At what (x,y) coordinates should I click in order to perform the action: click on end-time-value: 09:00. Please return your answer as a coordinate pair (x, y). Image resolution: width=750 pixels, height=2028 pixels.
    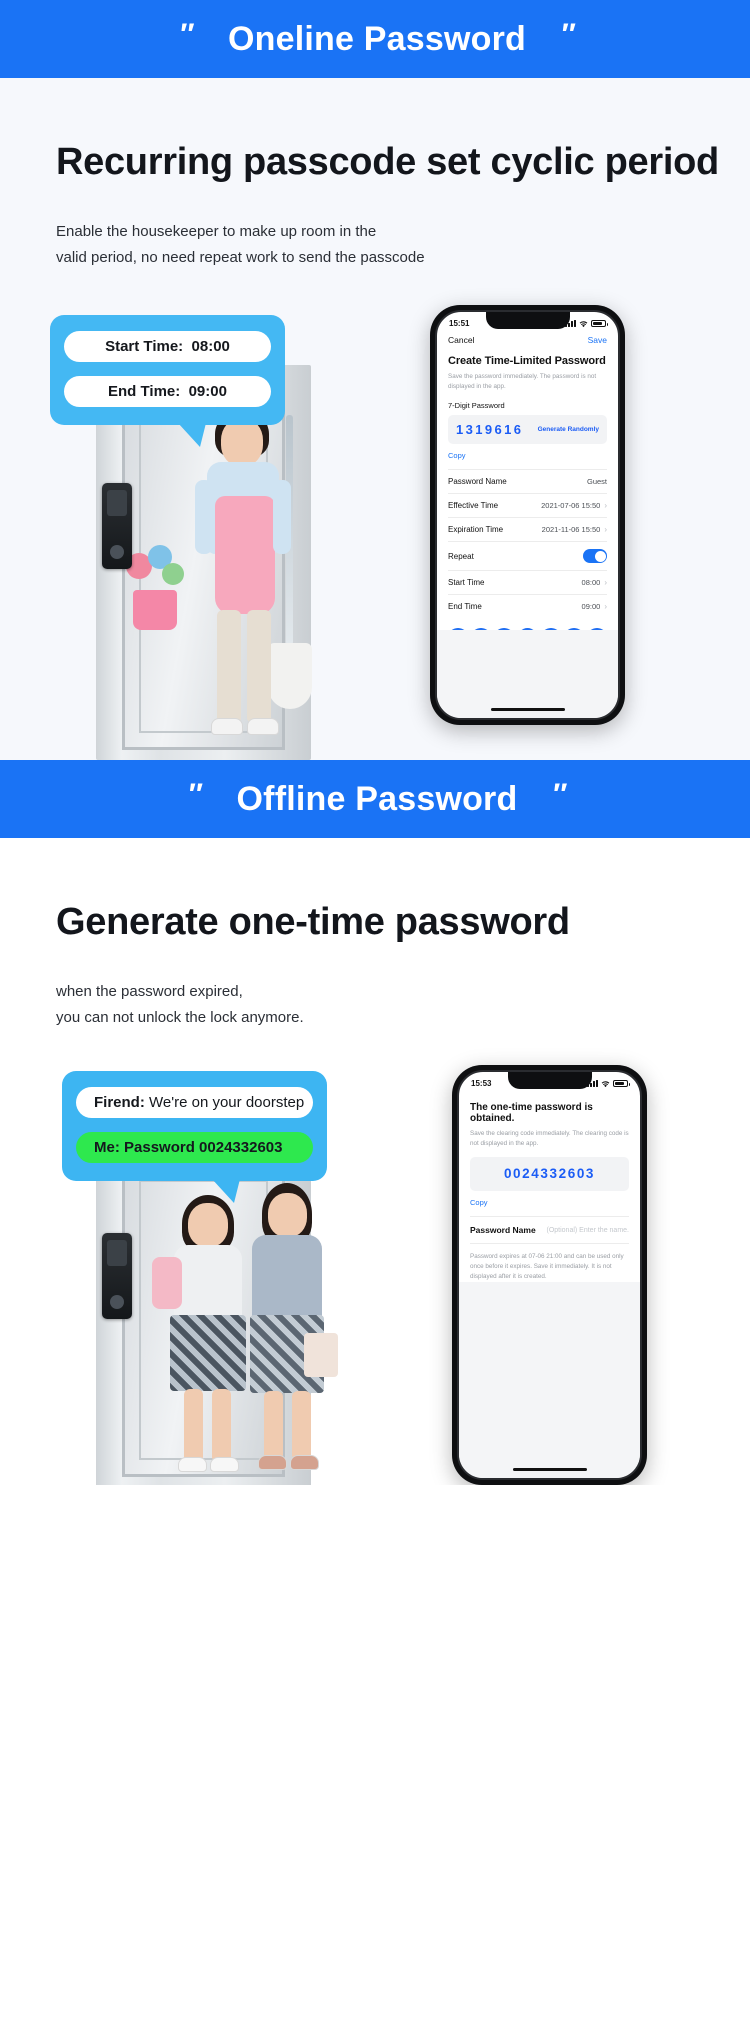
    Looking at the image, I should click on (207, 392).